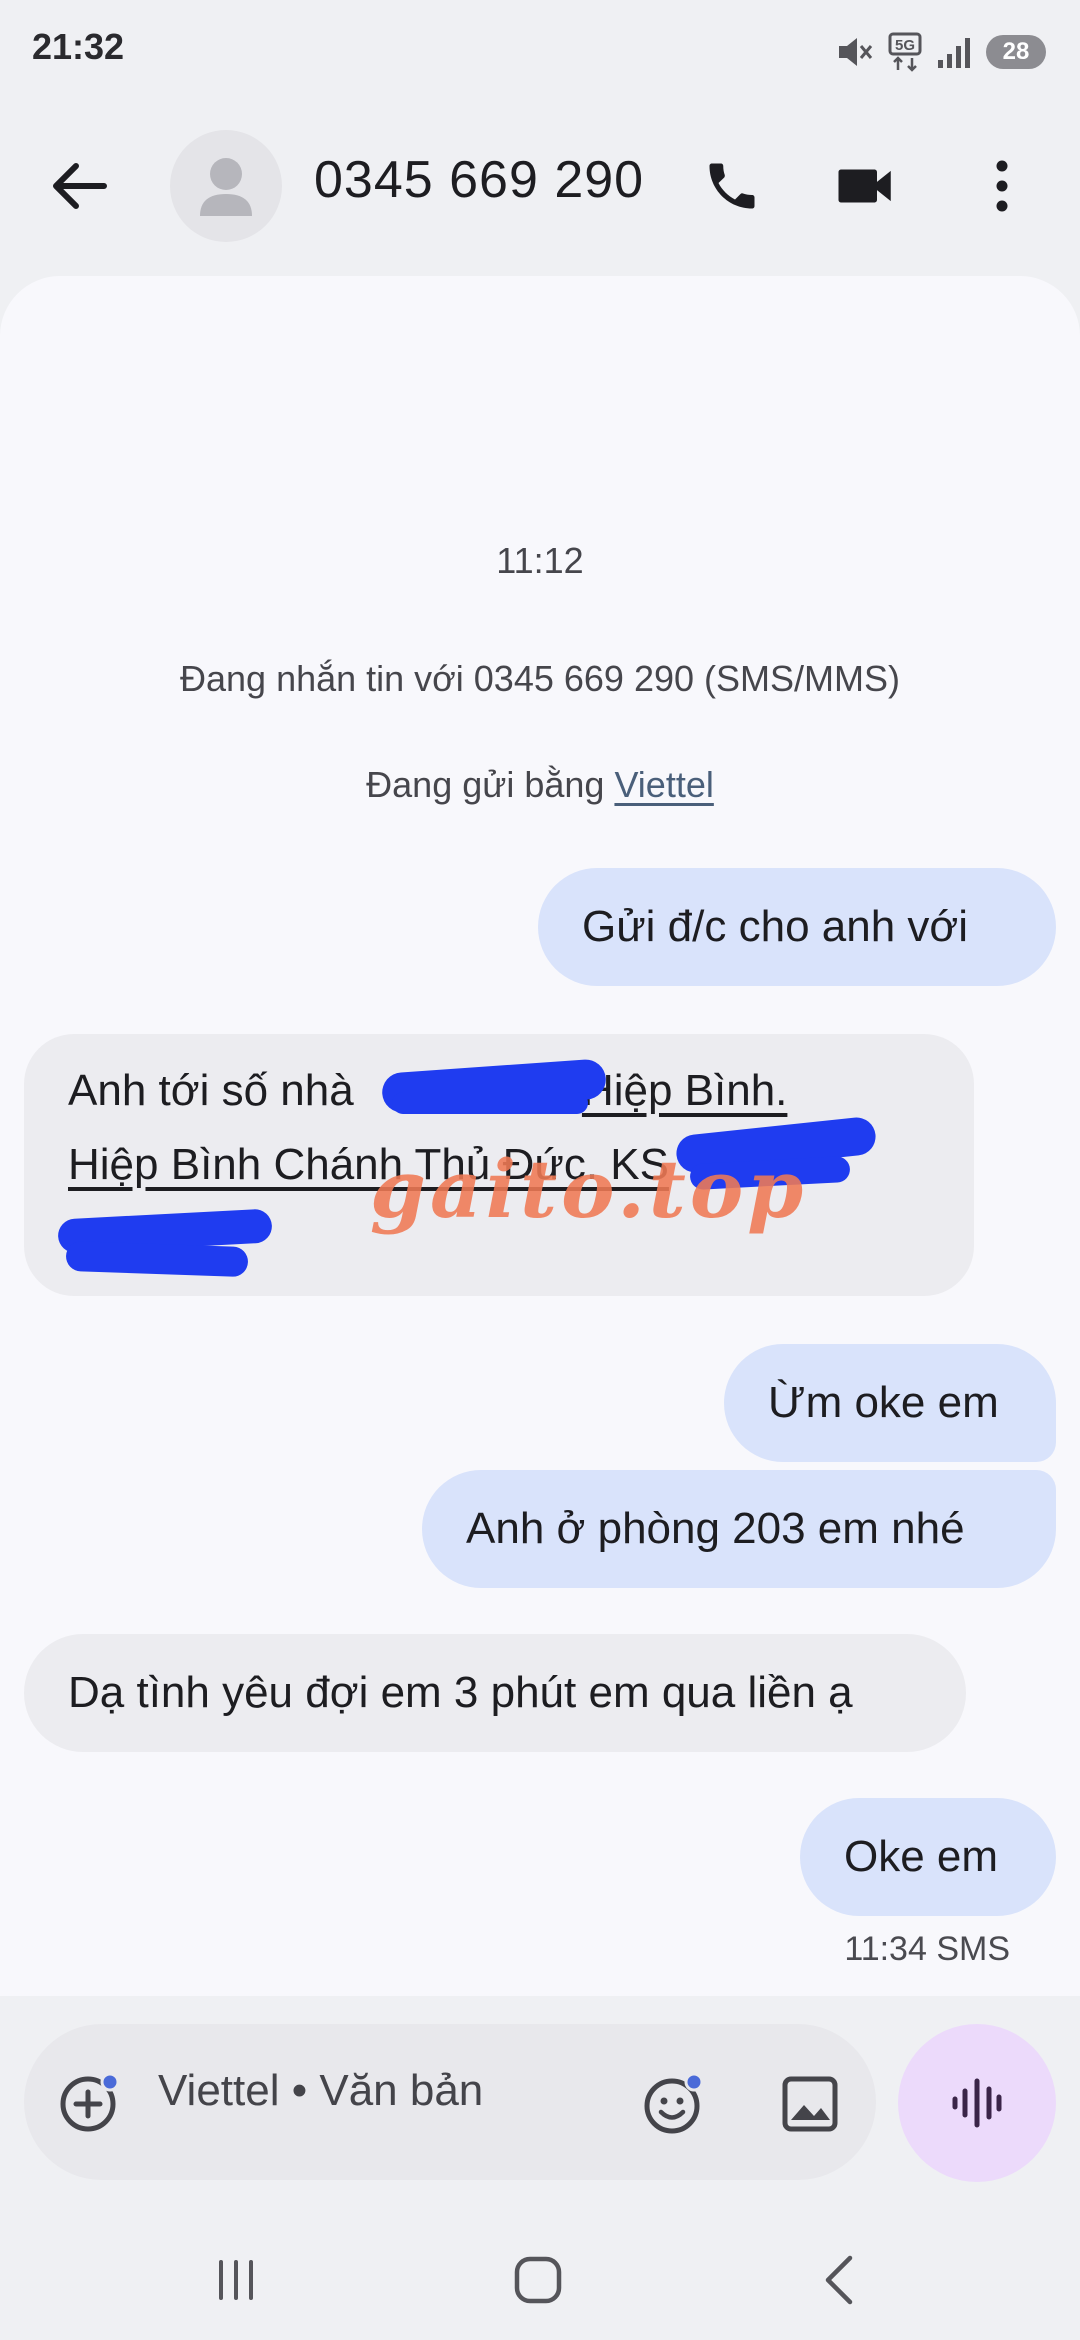 Image resolution: width=1080 pixels, height=2340 pixels. Describe the element at coordinates (715, 1528) in the screenshot. I see `message-text: Anh ở phòng 203 em nhé` at that location.